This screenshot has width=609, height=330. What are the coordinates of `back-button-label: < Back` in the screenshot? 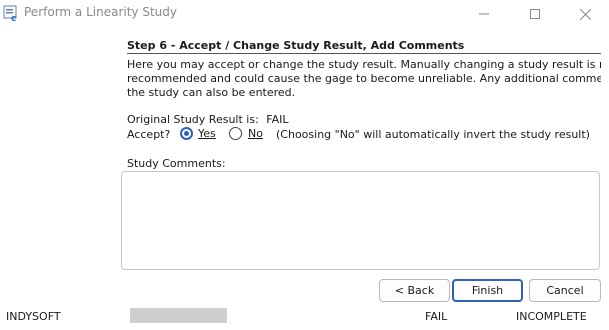 It's located at (414, 290).